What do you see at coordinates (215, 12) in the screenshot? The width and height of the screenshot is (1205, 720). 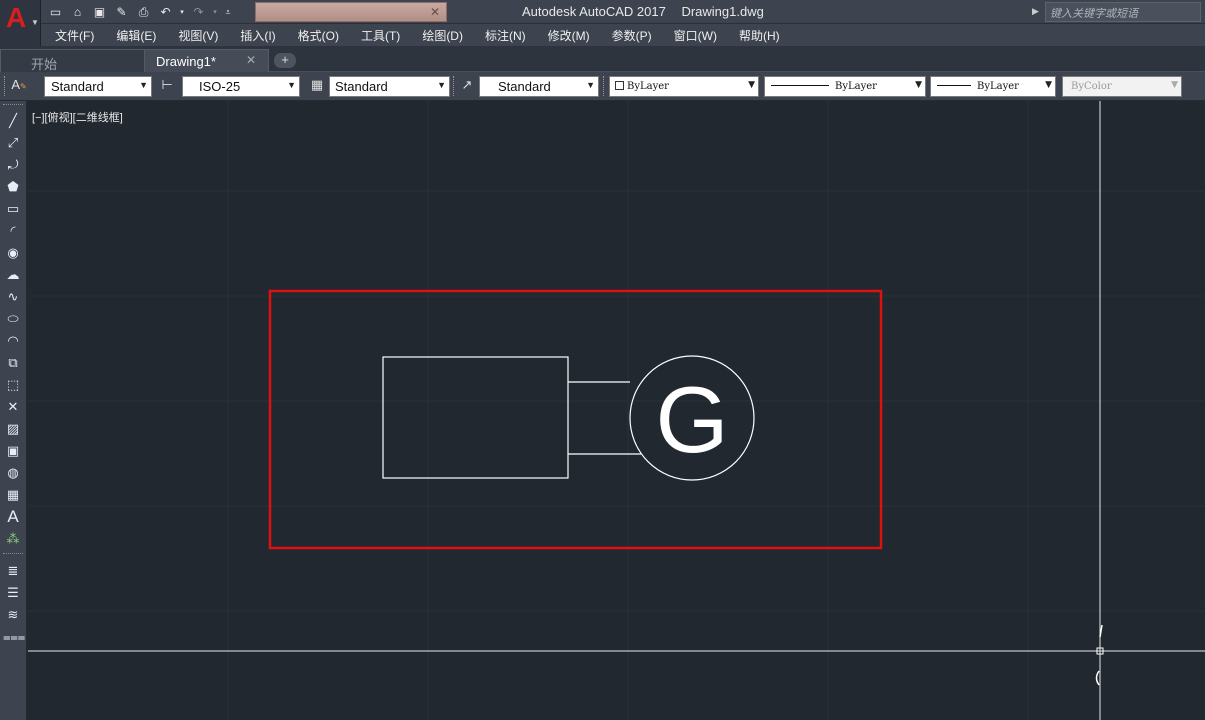 I see `redo-dropdown-icon: ▾` at bounding box center [215, 12].